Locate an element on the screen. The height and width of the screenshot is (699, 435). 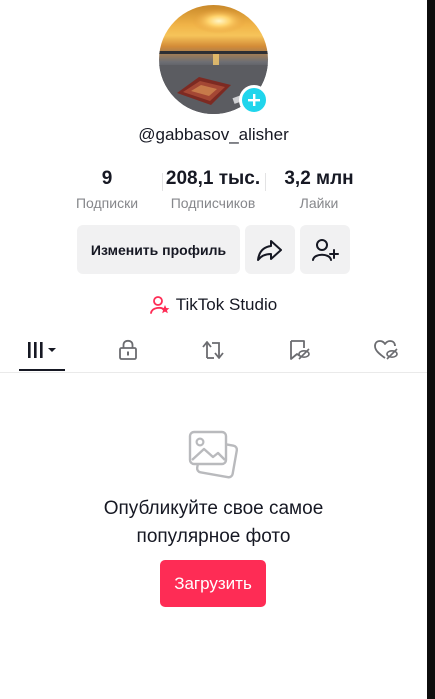
empty-state-line-2: популярное фото is located at coordinates (213, 536).